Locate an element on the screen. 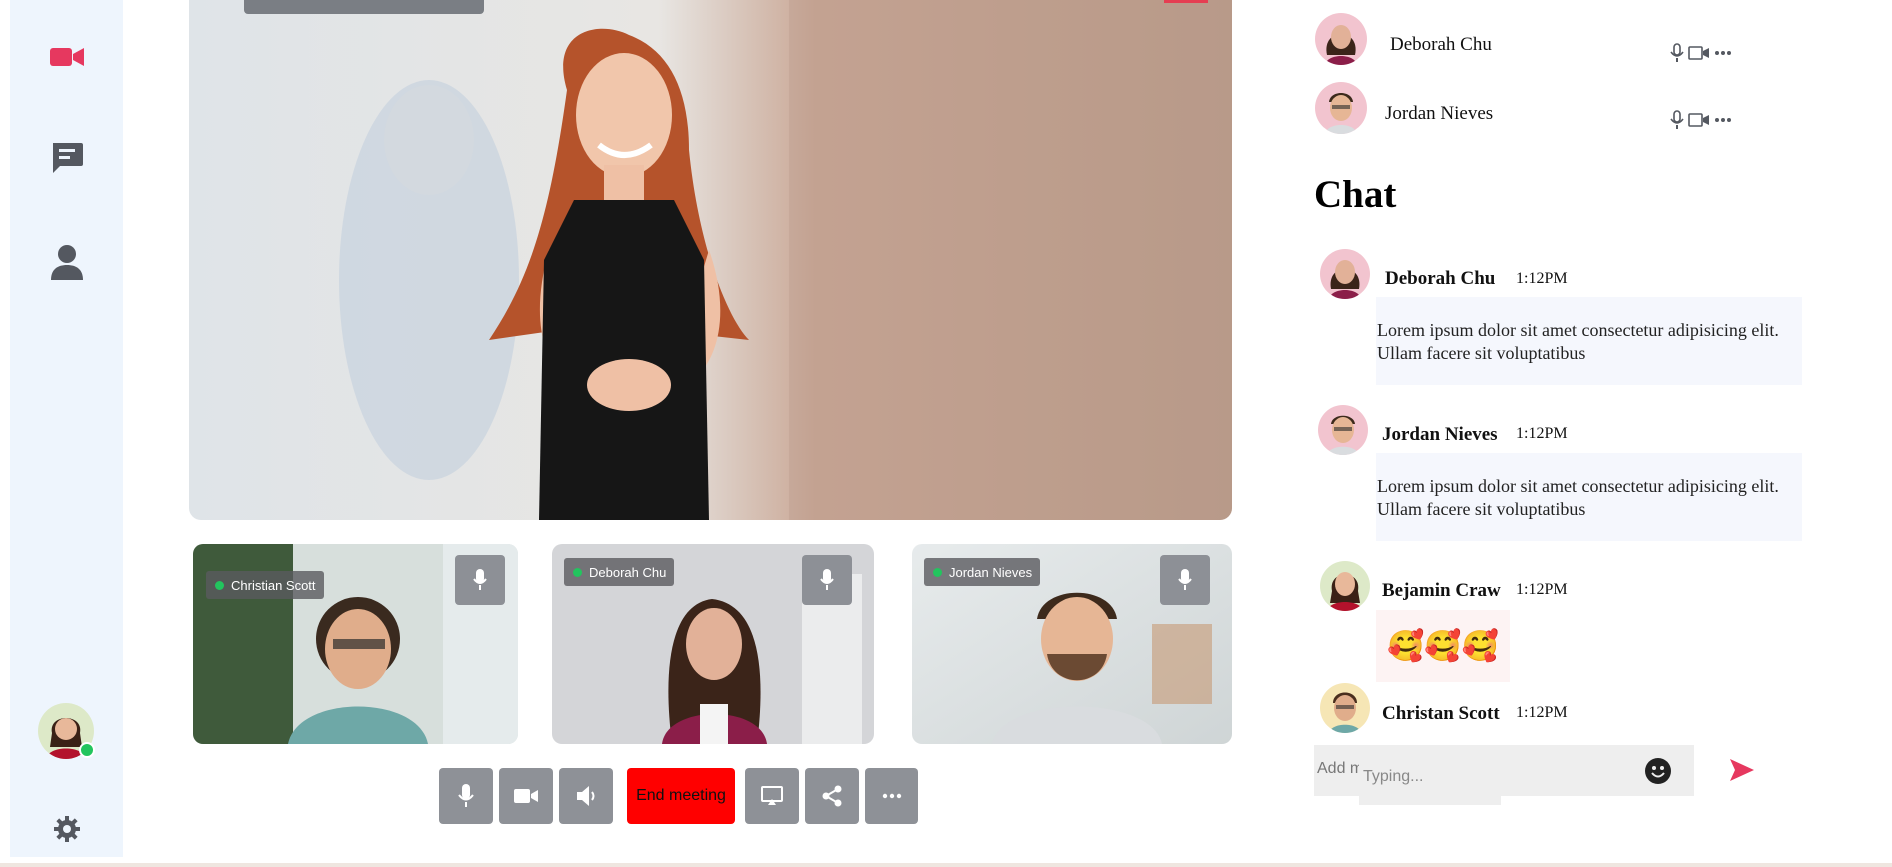 The image size is (1892, 867). message-author: Christan Scott is located at coordinates (1441, 713).